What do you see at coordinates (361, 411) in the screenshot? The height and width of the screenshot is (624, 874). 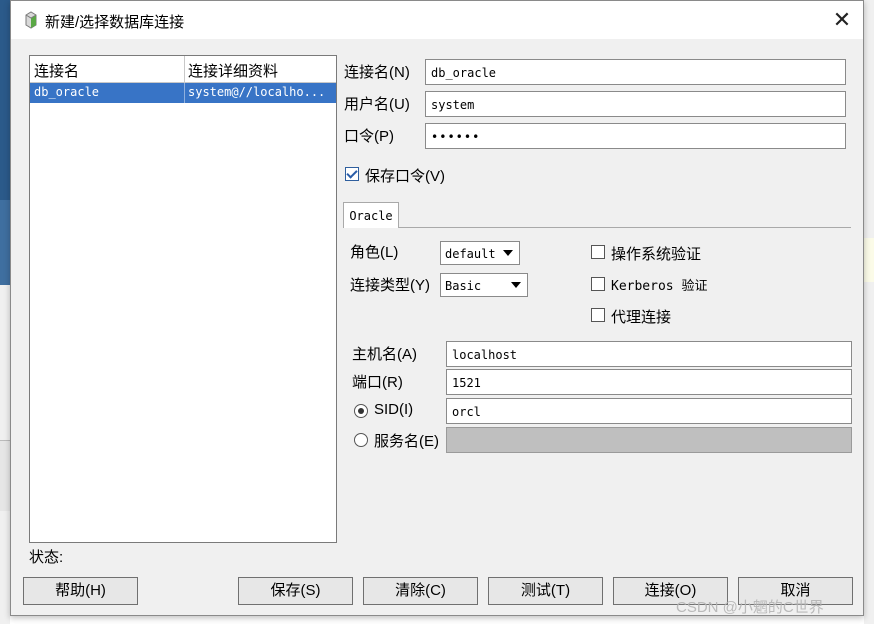 I see `sid-radio` at bounding box center [361, 411].